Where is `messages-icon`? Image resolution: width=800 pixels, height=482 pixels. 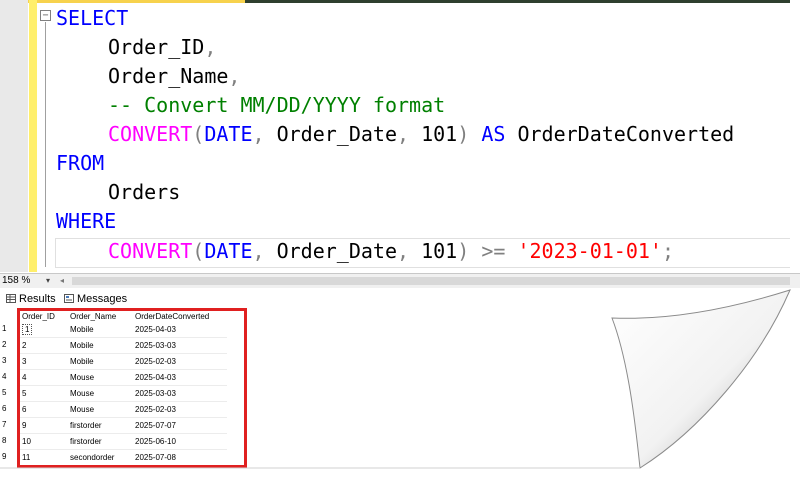
messages-icon is located at coordinates (69, 298).